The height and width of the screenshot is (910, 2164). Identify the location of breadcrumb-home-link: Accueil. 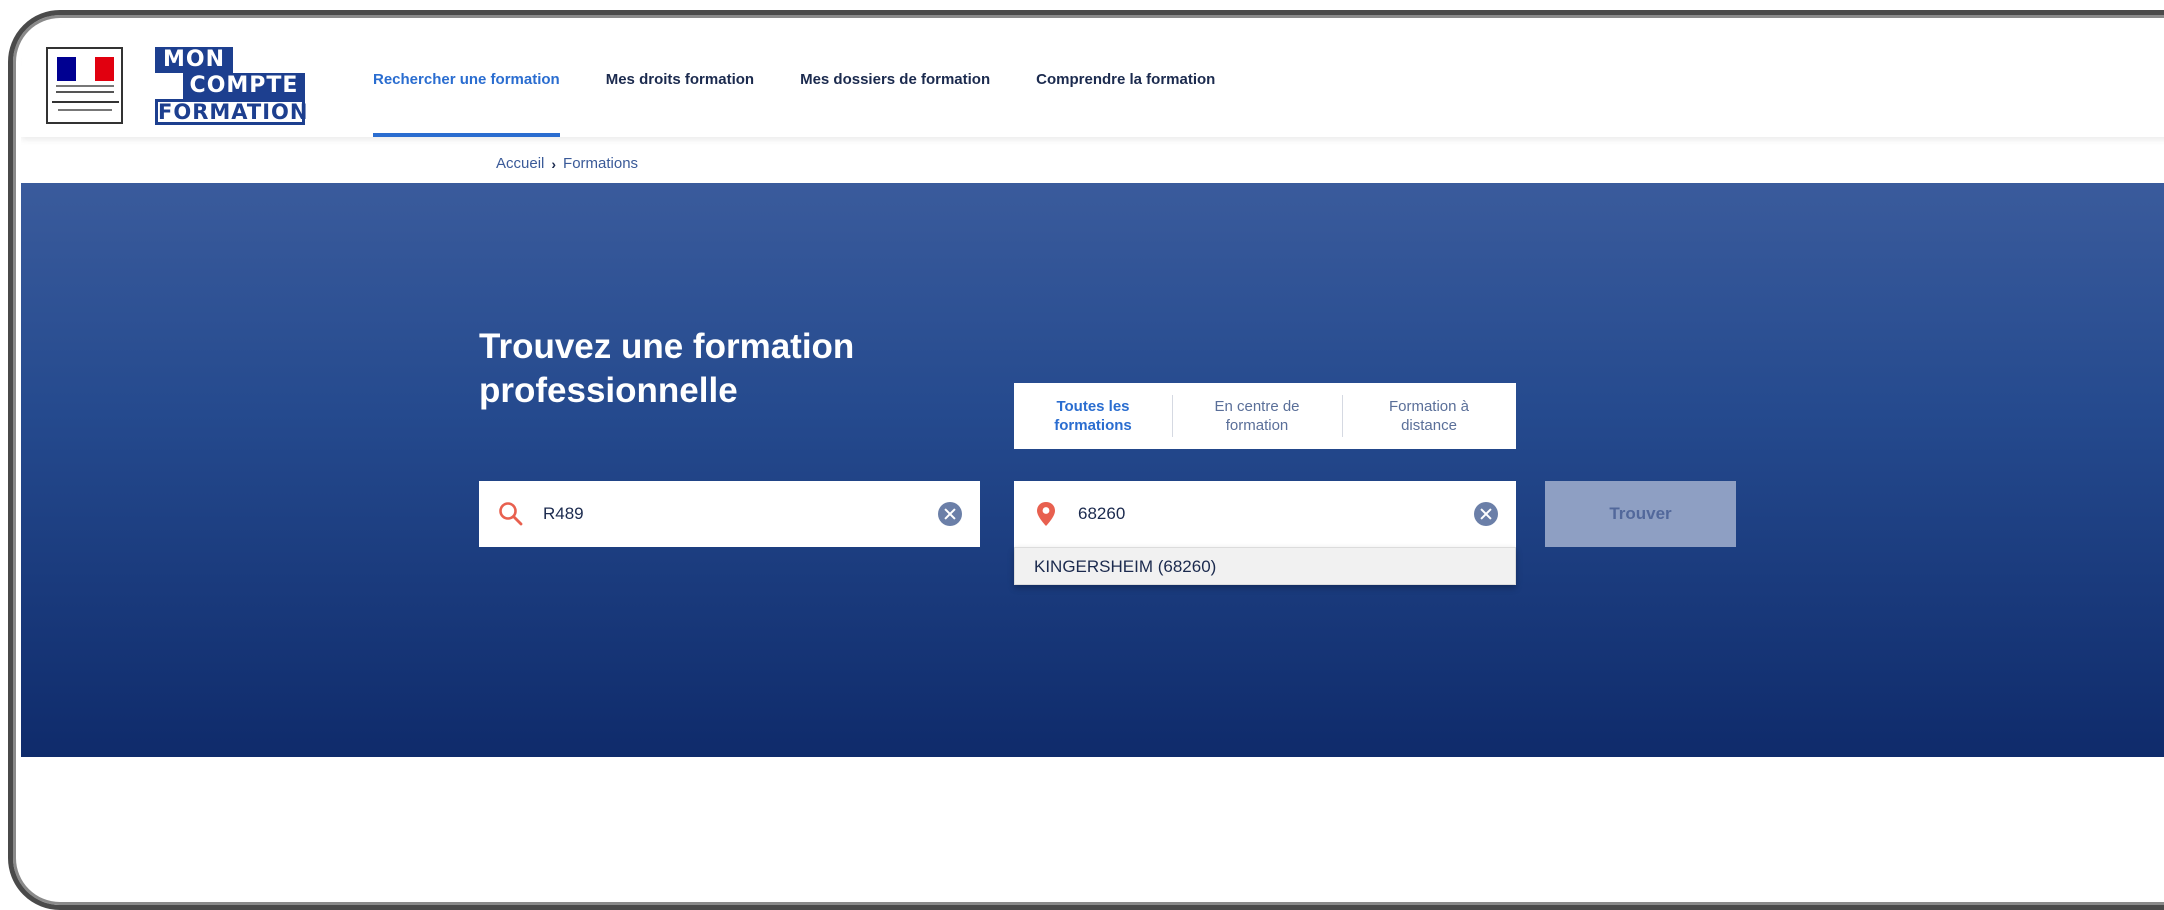
(520, 163).